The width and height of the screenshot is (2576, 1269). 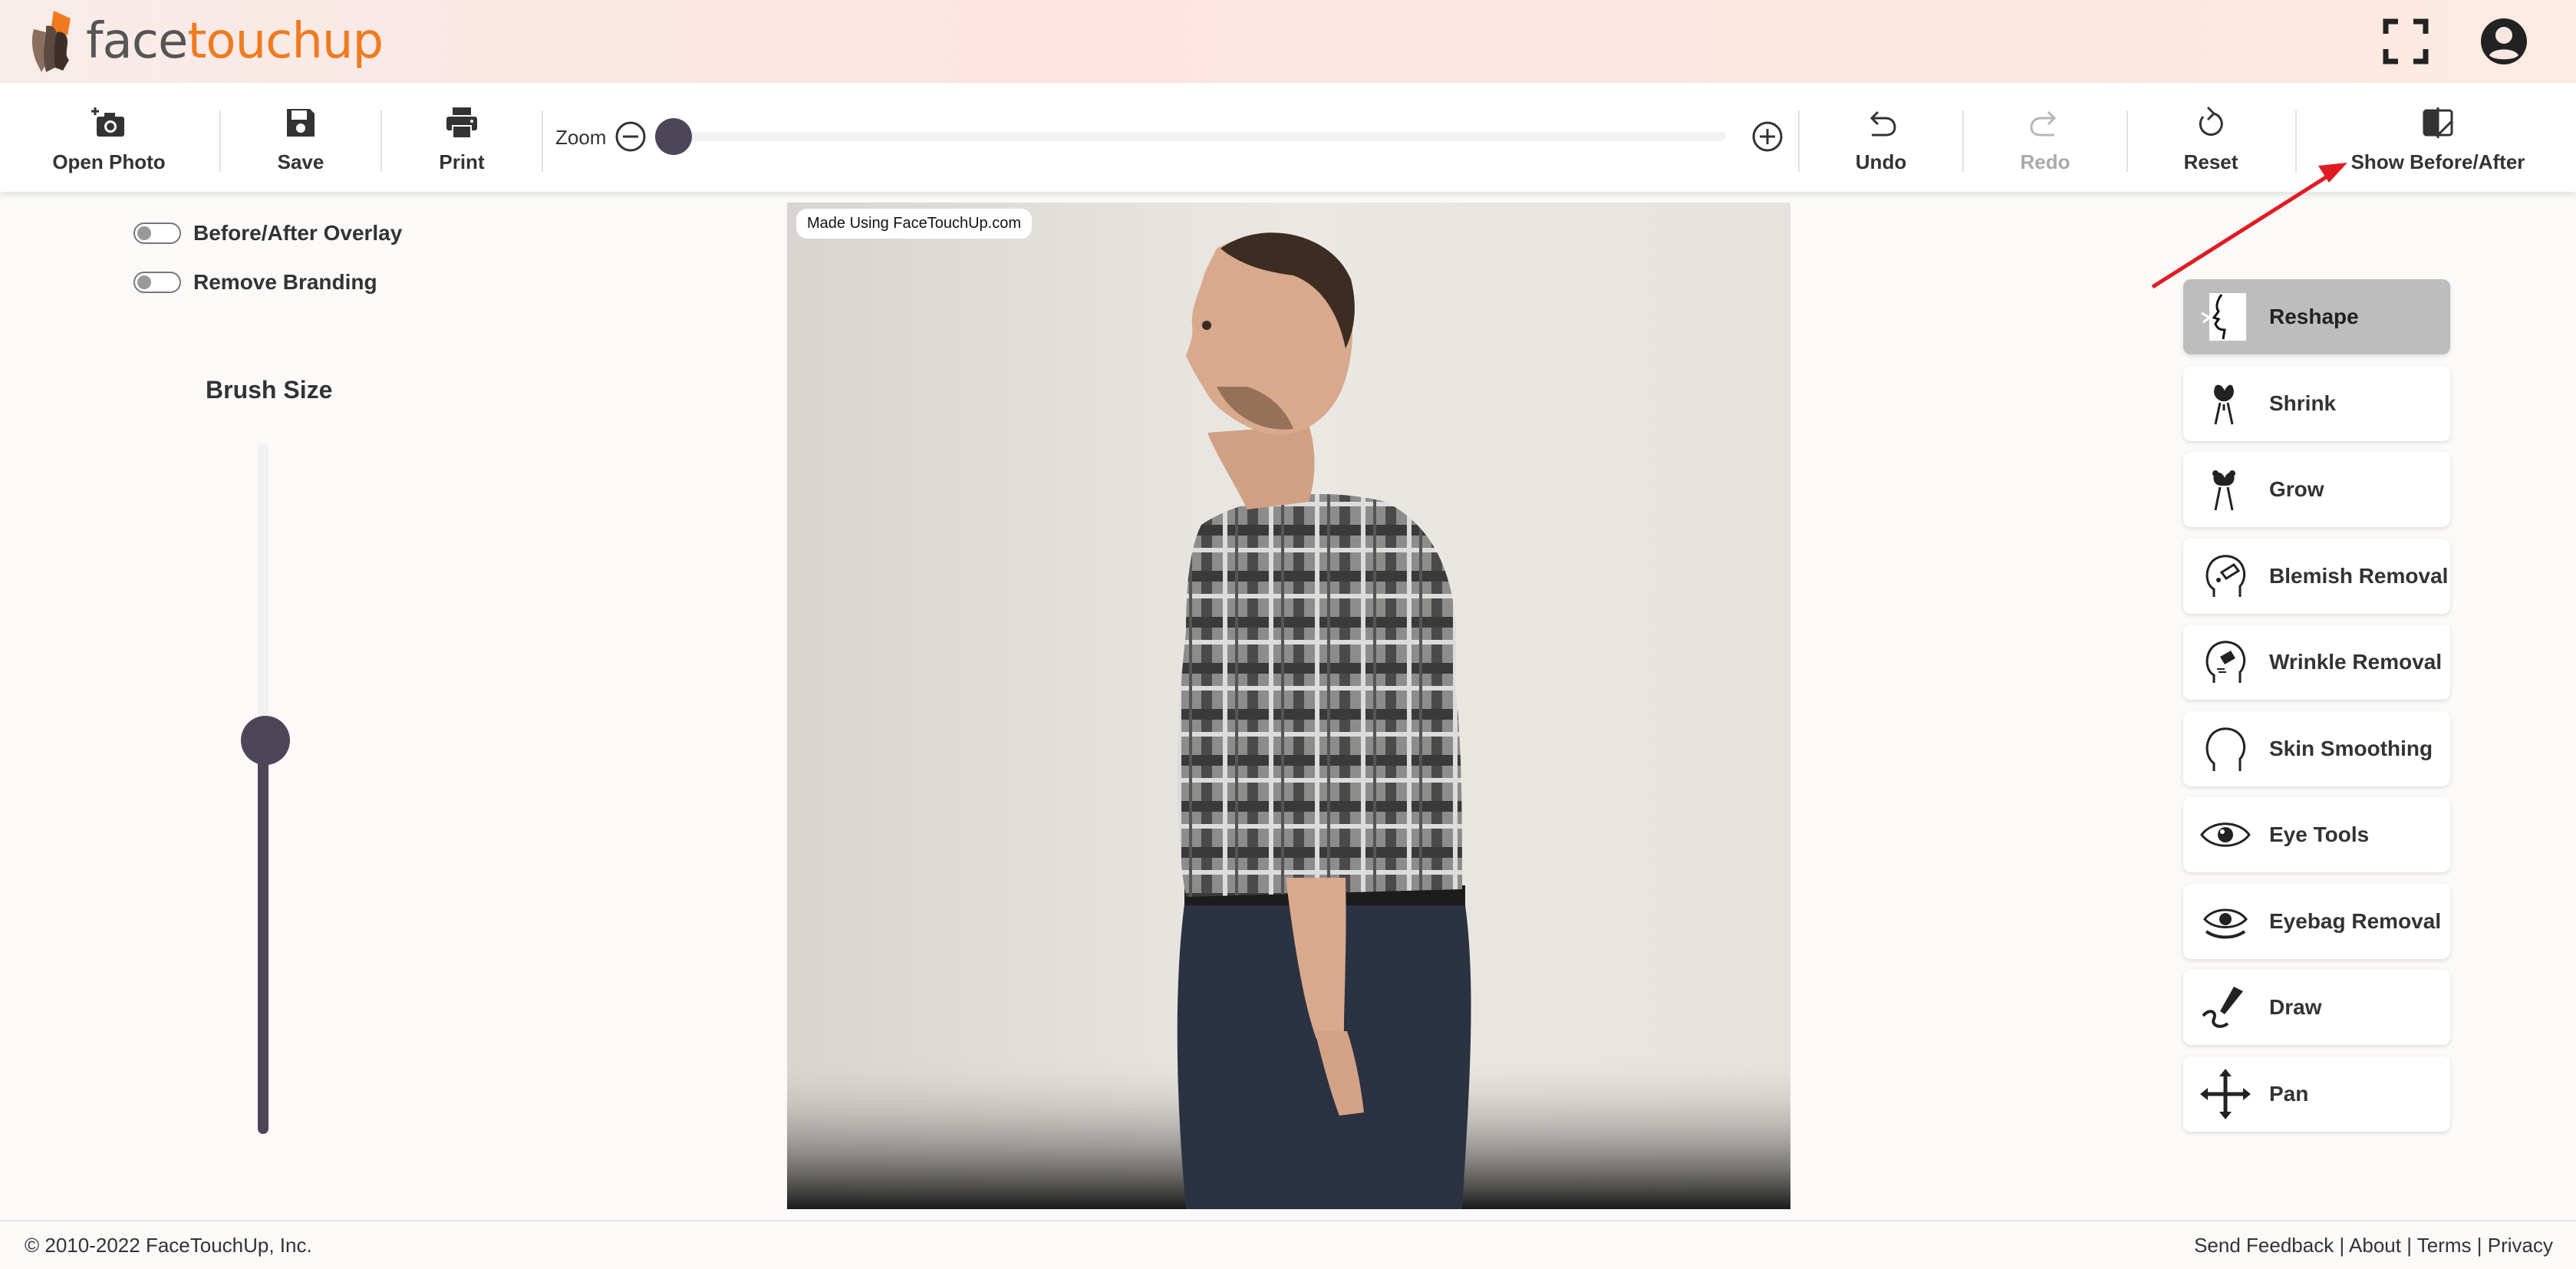 I want to click on tool-pan: Pan, so click(x=2316, y=1094).